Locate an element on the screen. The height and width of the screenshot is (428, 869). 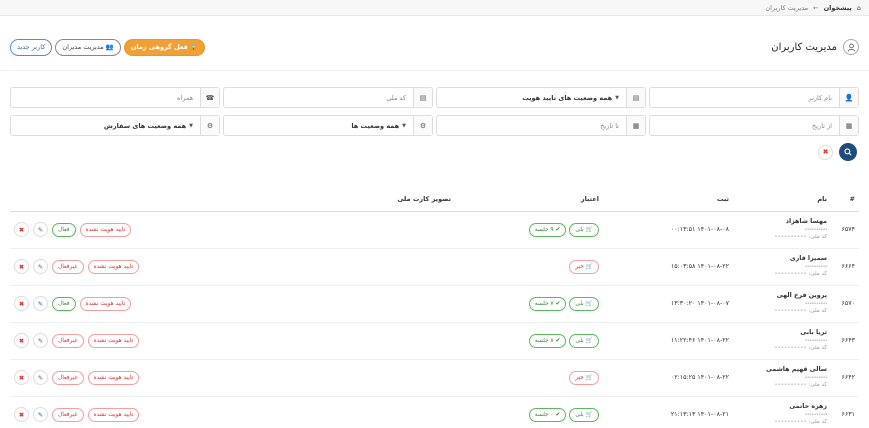
row-actions: تایید هویت نشده فعال ✎ ✖ is located at coordinates (162, 304).